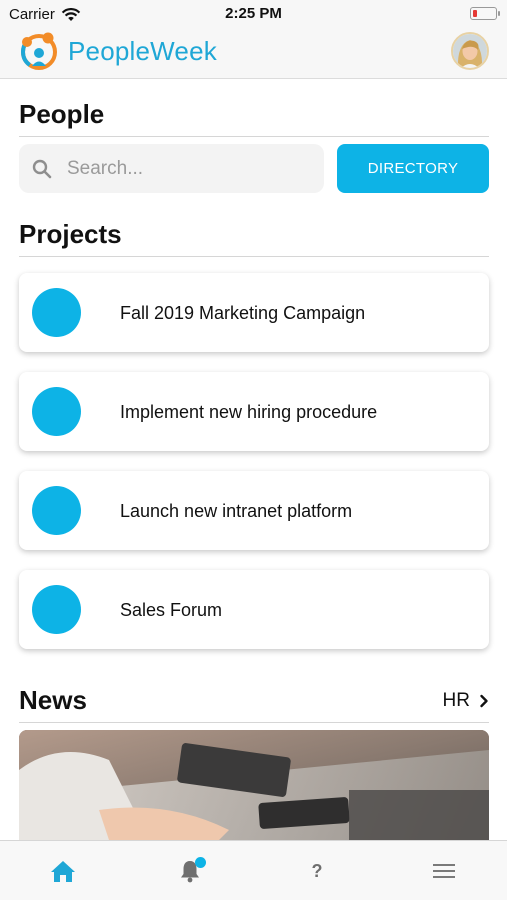  I want to click on help-icon: ?, so click(317, 870).